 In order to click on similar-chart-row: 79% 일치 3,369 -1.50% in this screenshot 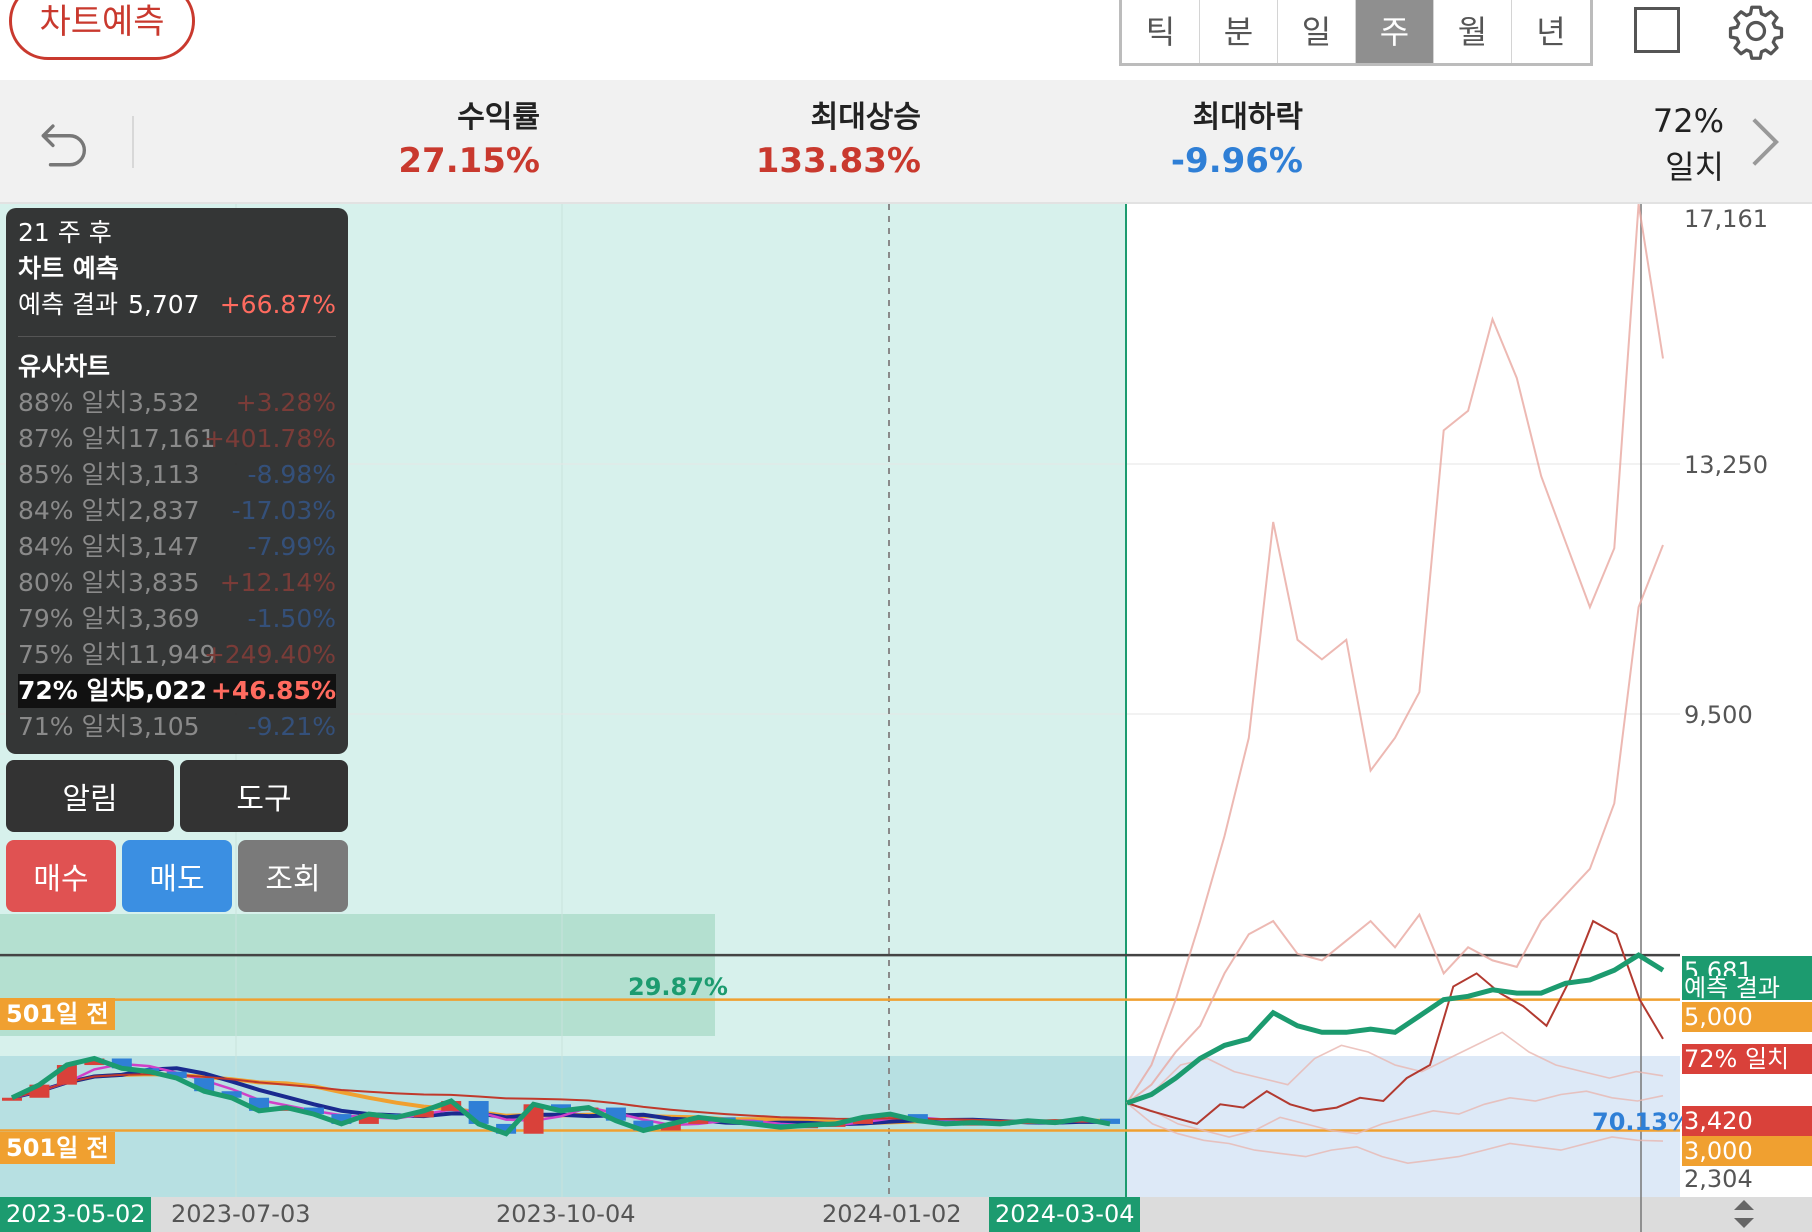, I will do `click(177, 619)`.